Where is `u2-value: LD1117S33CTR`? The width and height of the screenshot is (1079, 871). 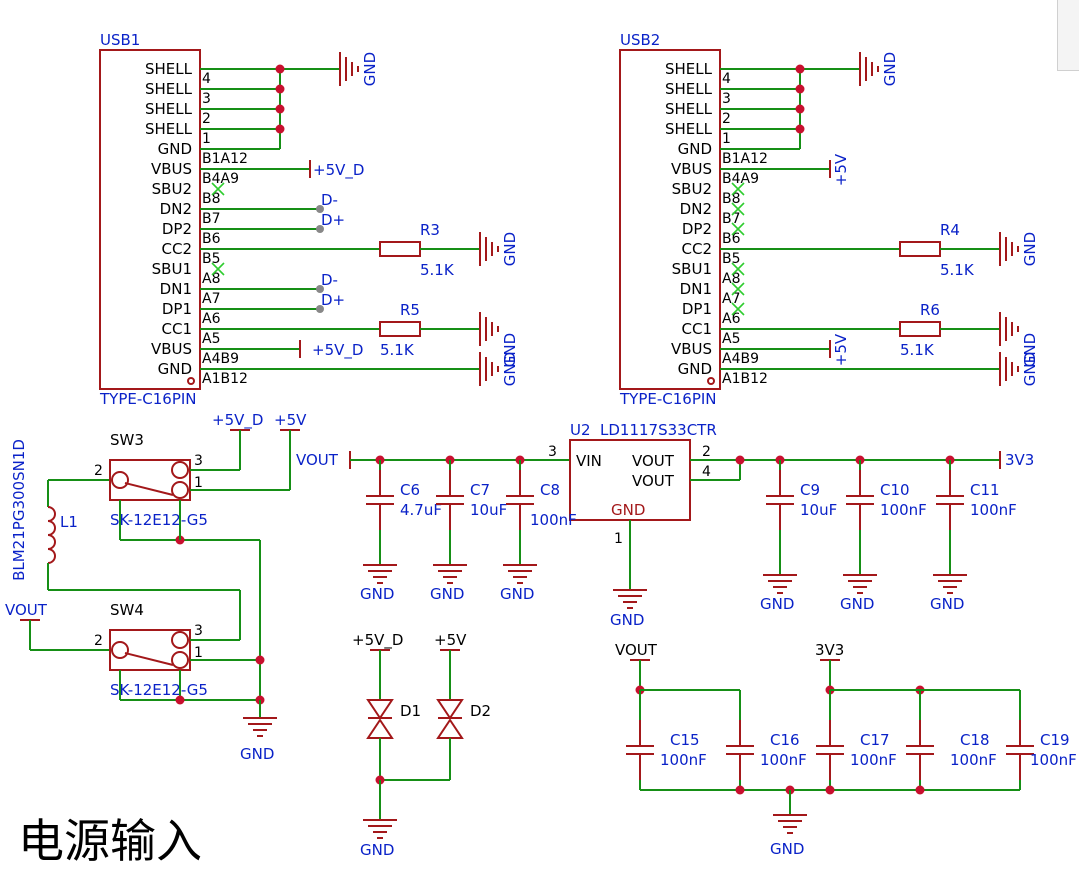
u2-value: LD1117S33CTR is located at coordinates (658, 430).